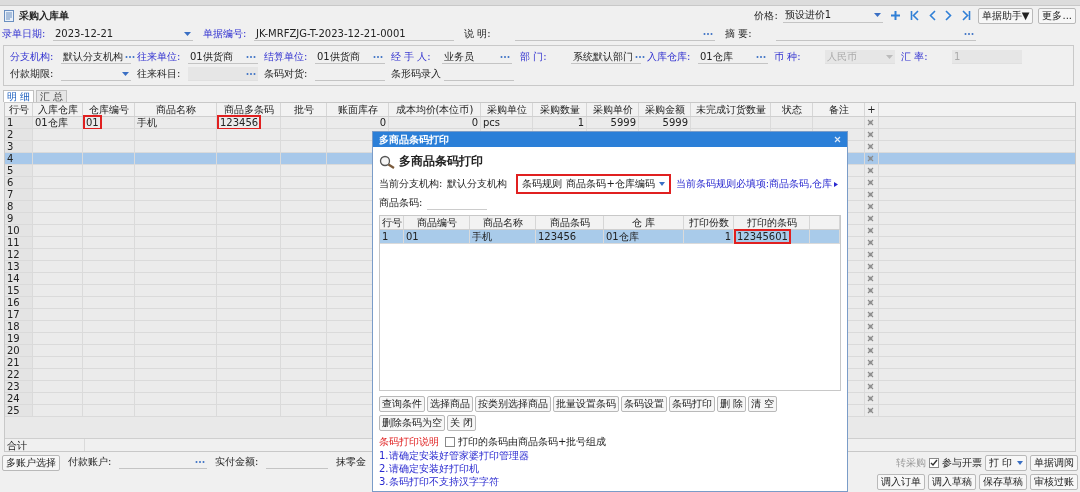 The height and width of the screenshot is (492, 1080). I want to click on field-label: 实付金额:, so click(237, 462).